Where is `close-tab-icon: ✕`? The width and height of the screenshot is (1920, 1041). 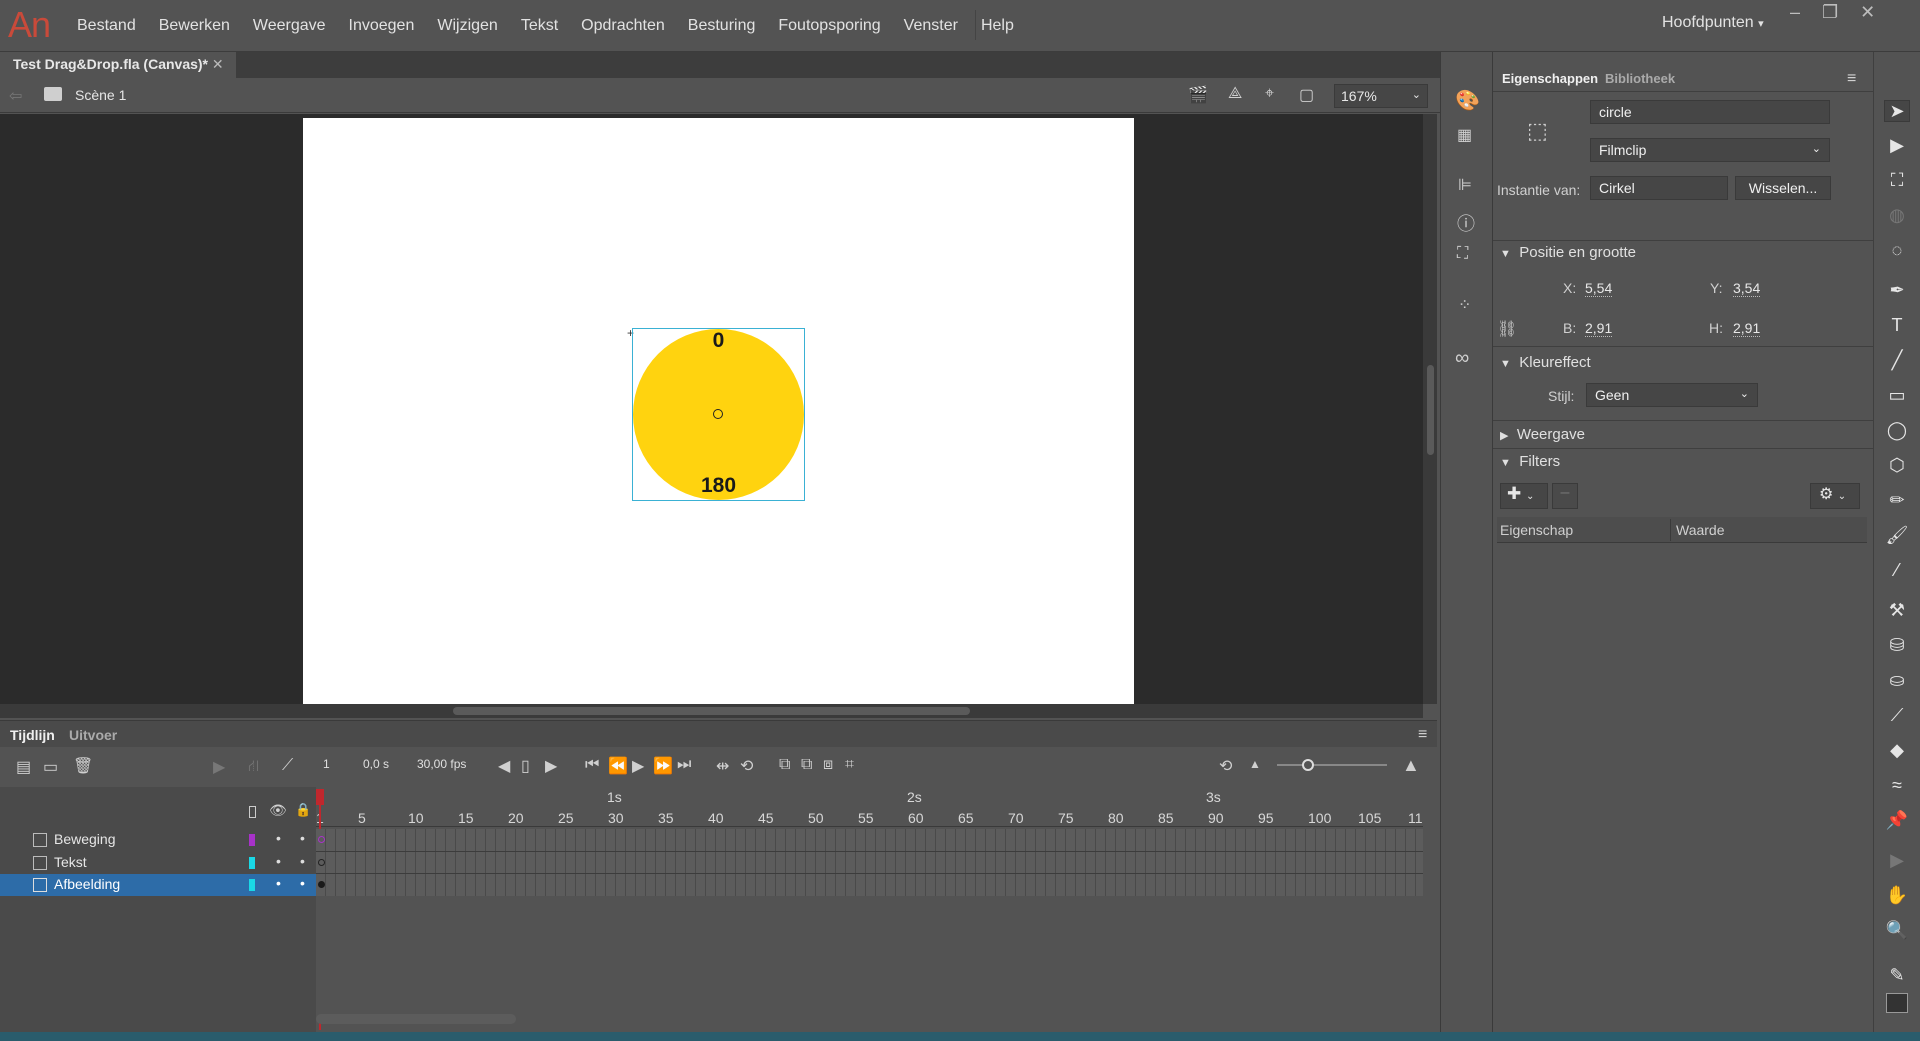
close-tab-icon: ✕ is located at coordinates (218, 64).